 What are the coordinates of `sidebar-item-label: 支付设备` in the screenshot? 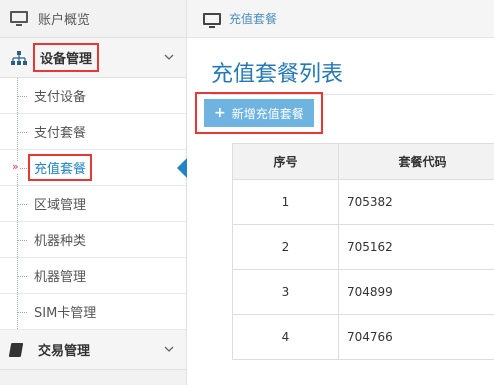 It's located at (60, 97).